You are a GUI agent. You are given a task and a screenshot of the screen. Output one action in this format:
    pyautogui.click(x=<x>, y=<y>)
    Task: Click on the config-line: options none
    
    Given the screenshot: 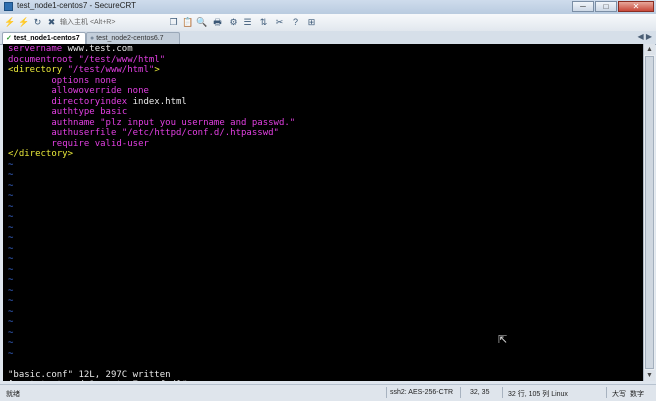 What is the action you would take?
    pyautogui.click(x=62, y=81)
    